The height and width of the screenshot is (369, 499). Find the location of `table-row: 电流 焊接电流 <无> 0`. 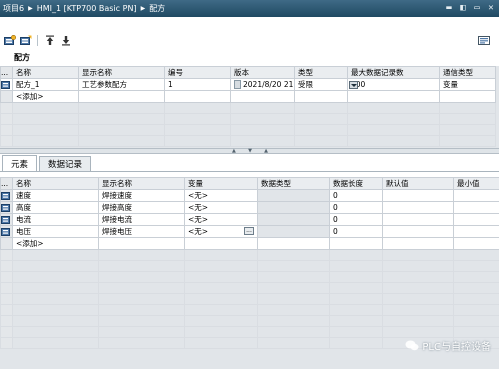

table-row: 电流 焊接电流 <无> 0 is located at coordinates (249, 219).